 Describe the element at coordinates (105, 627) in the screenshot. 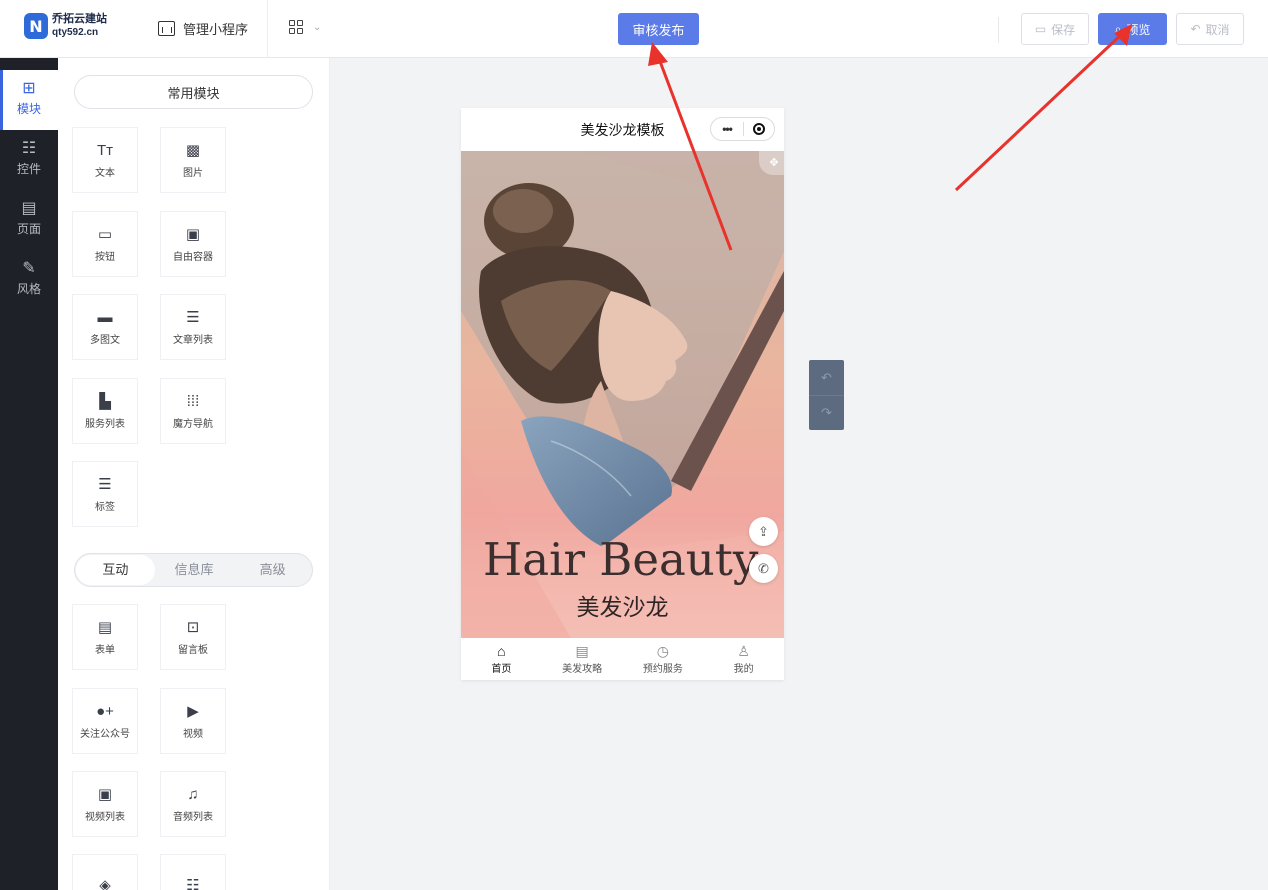

I see `form-icon: ▤` at that location.